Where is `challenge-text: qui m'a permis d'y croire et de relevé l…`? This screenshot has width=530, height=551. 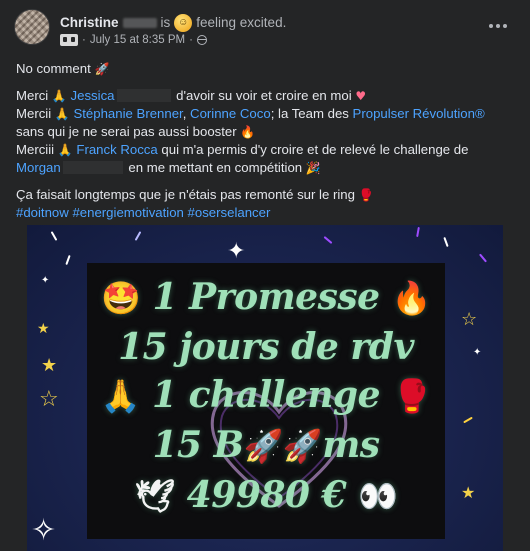 challenge-text: qui m'a permis d'y croire et de relevé l… is located at coordinates (313, 149).